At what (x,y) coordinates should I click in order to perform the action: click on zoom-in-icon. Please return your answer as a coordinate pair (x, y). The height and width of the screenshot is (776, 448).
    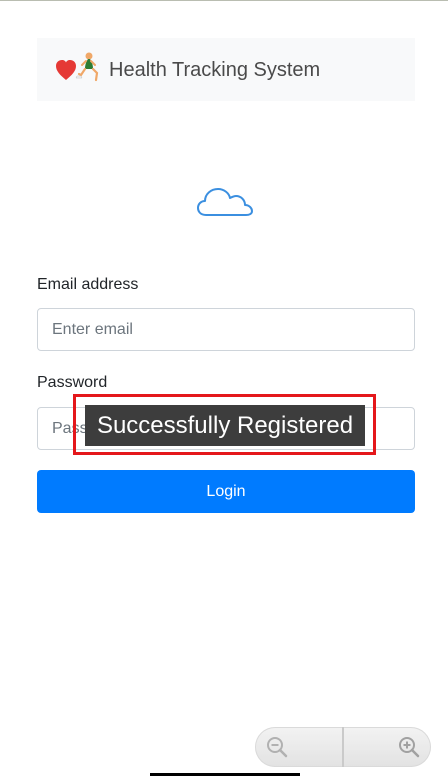
    Looking at the image, I should click on (409, 747).